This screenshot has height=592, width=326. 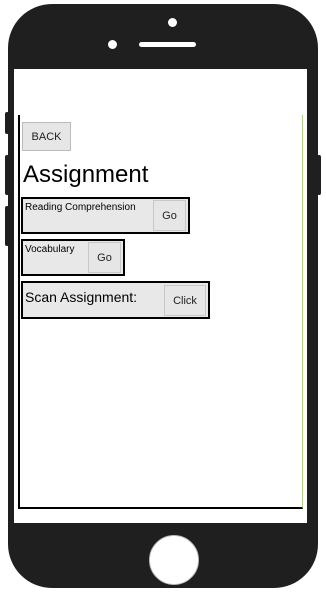 I want to click on side-button-volume-down, so click(x=7, y=226).